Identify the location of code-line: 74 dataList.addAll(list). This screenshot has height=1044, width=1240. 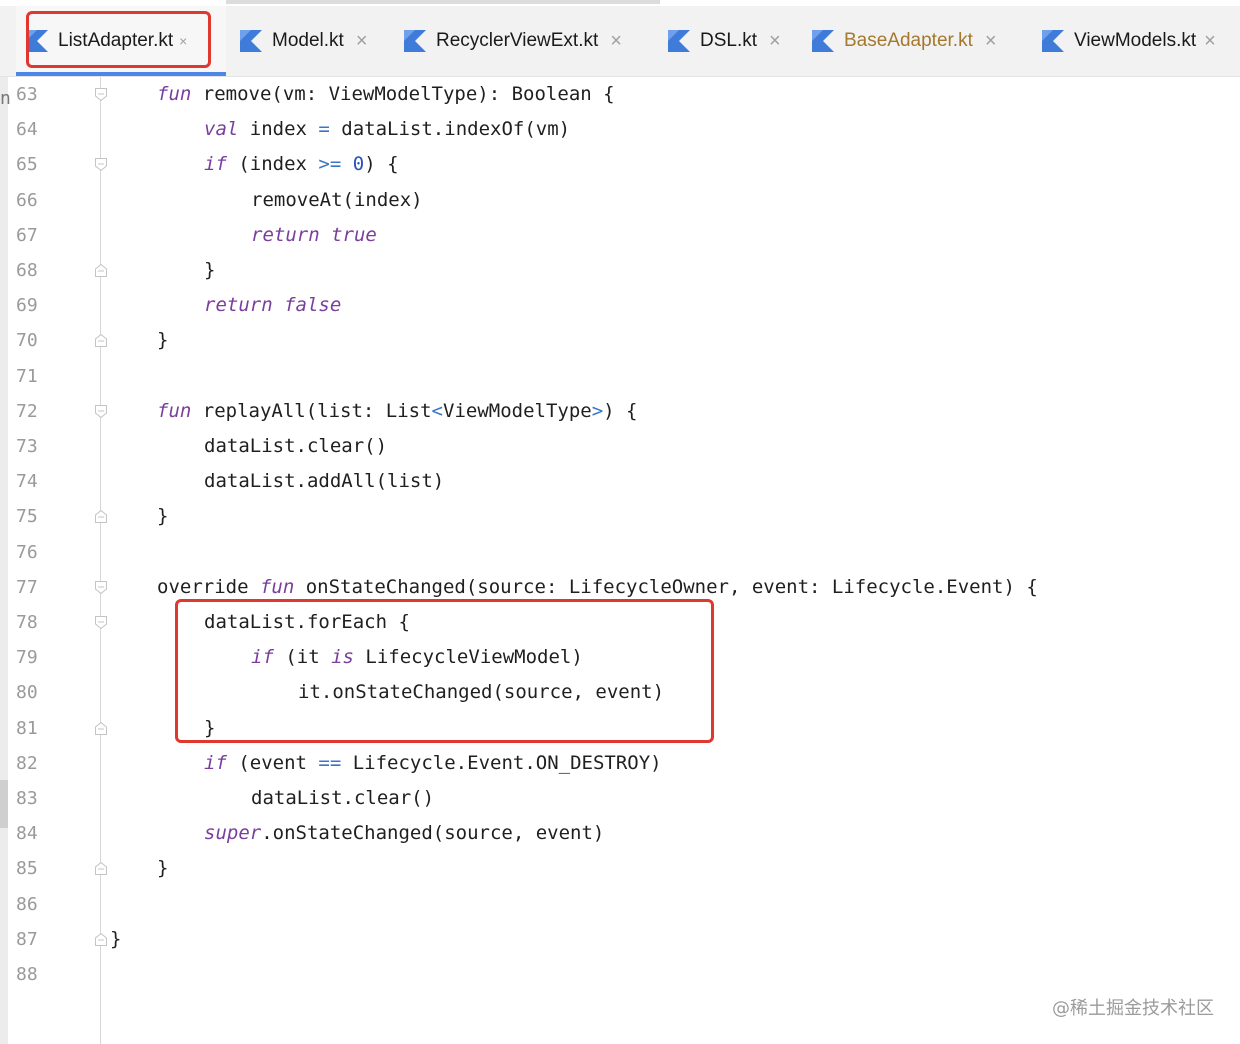
(620, 481).